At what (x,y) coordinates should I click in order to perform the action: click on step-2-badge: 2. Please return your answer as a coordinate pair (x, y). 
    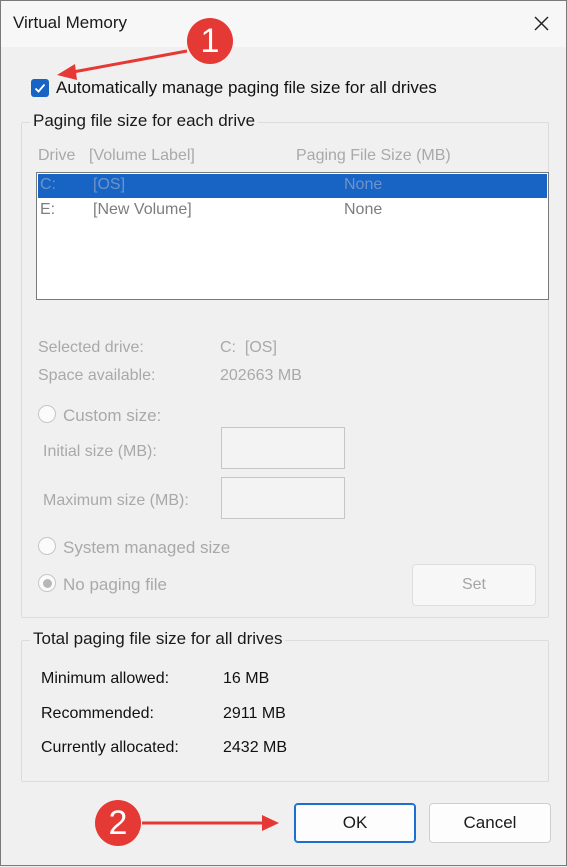
    Looking at the image, I should click on (118, 823).